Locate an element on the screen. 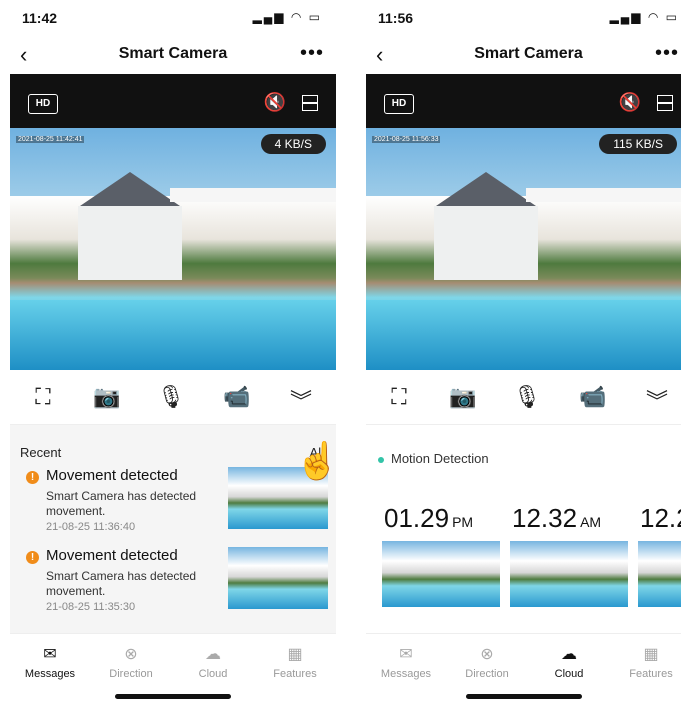 This screenshot has height=704, width=681. alert-time: 21-08-25 11:36:40 is located at coordinates (91, 527).